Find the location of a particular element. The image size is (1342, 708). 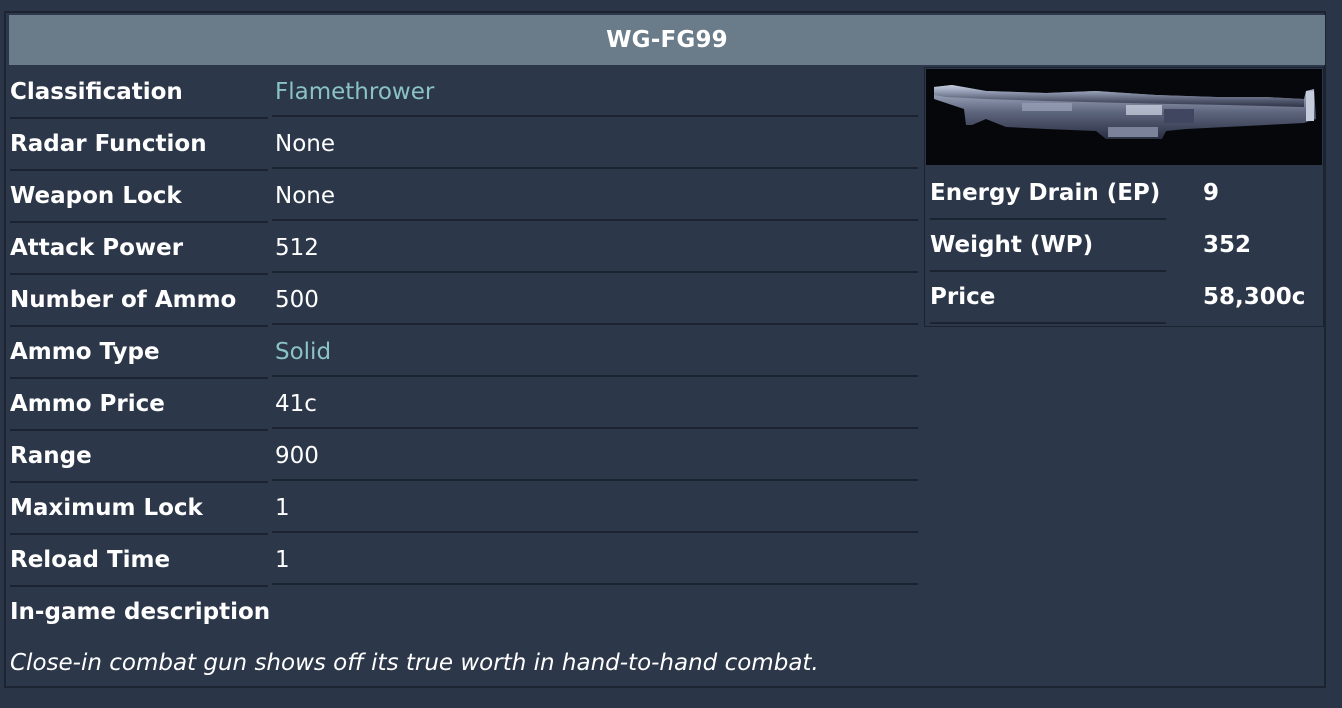

flamethrower-weapon-image is located at coordinates (1124, 117).